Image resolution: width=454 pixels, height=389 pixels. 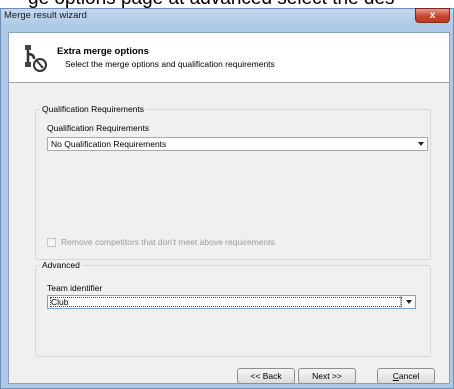 I want to click on back-button-label: << Back, so click(x=266, y=376).